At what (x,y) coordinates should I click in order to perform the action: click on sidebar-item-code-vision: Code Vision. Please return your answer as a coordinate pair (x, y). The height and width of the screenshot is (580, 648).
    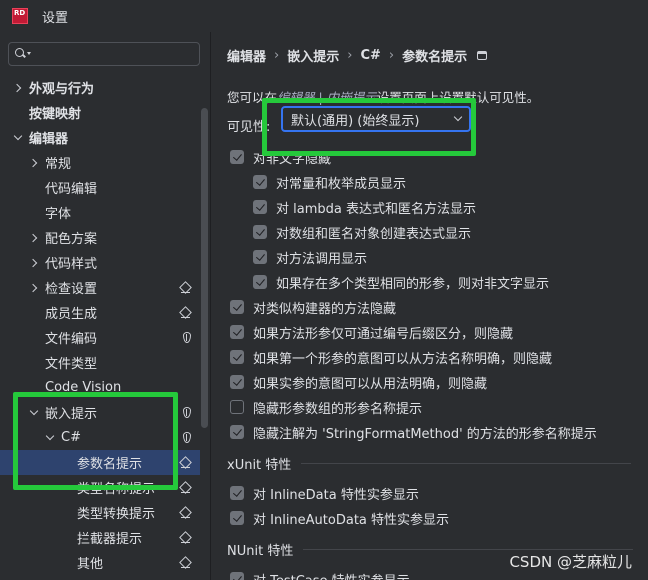
    Looking at the image, I should click on (100, 387).